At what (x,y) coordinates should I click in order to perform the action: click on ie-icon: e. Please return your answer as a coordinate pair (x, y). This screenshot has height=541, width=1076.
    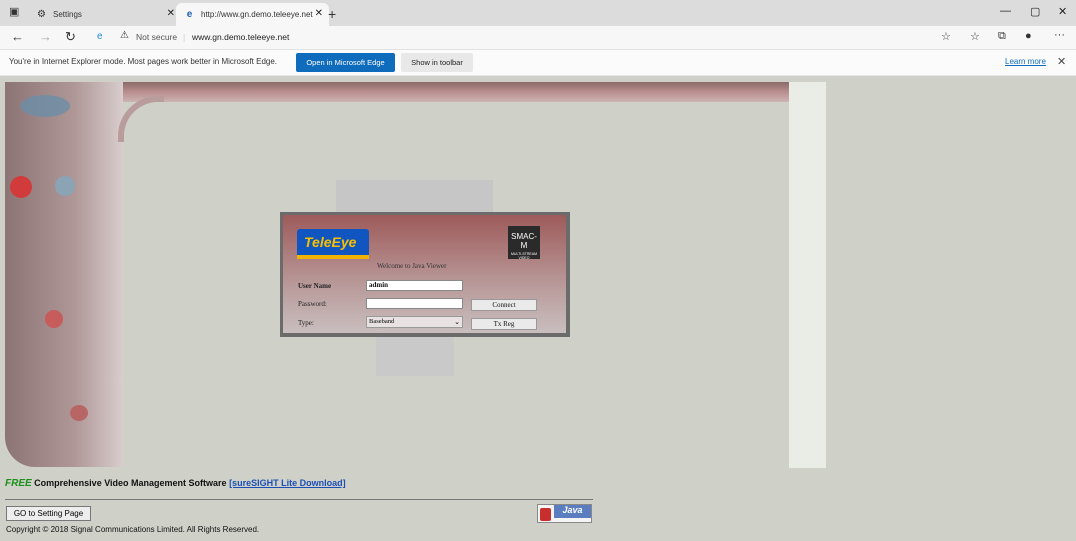
    Looking at the image, I should click on (189, 14).